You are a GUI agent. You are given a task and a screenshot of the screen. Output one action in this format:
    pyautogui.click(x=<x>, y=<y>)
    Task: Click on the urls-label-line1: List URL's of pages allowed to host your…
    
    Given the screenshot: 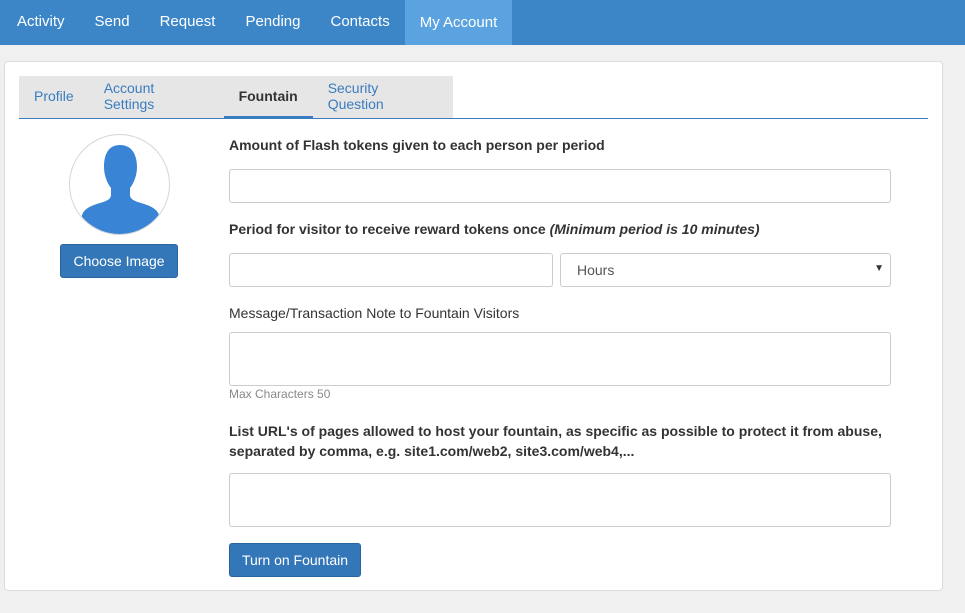 What is the action you would take?
    pyautogui.click(x=555, y=431)
    